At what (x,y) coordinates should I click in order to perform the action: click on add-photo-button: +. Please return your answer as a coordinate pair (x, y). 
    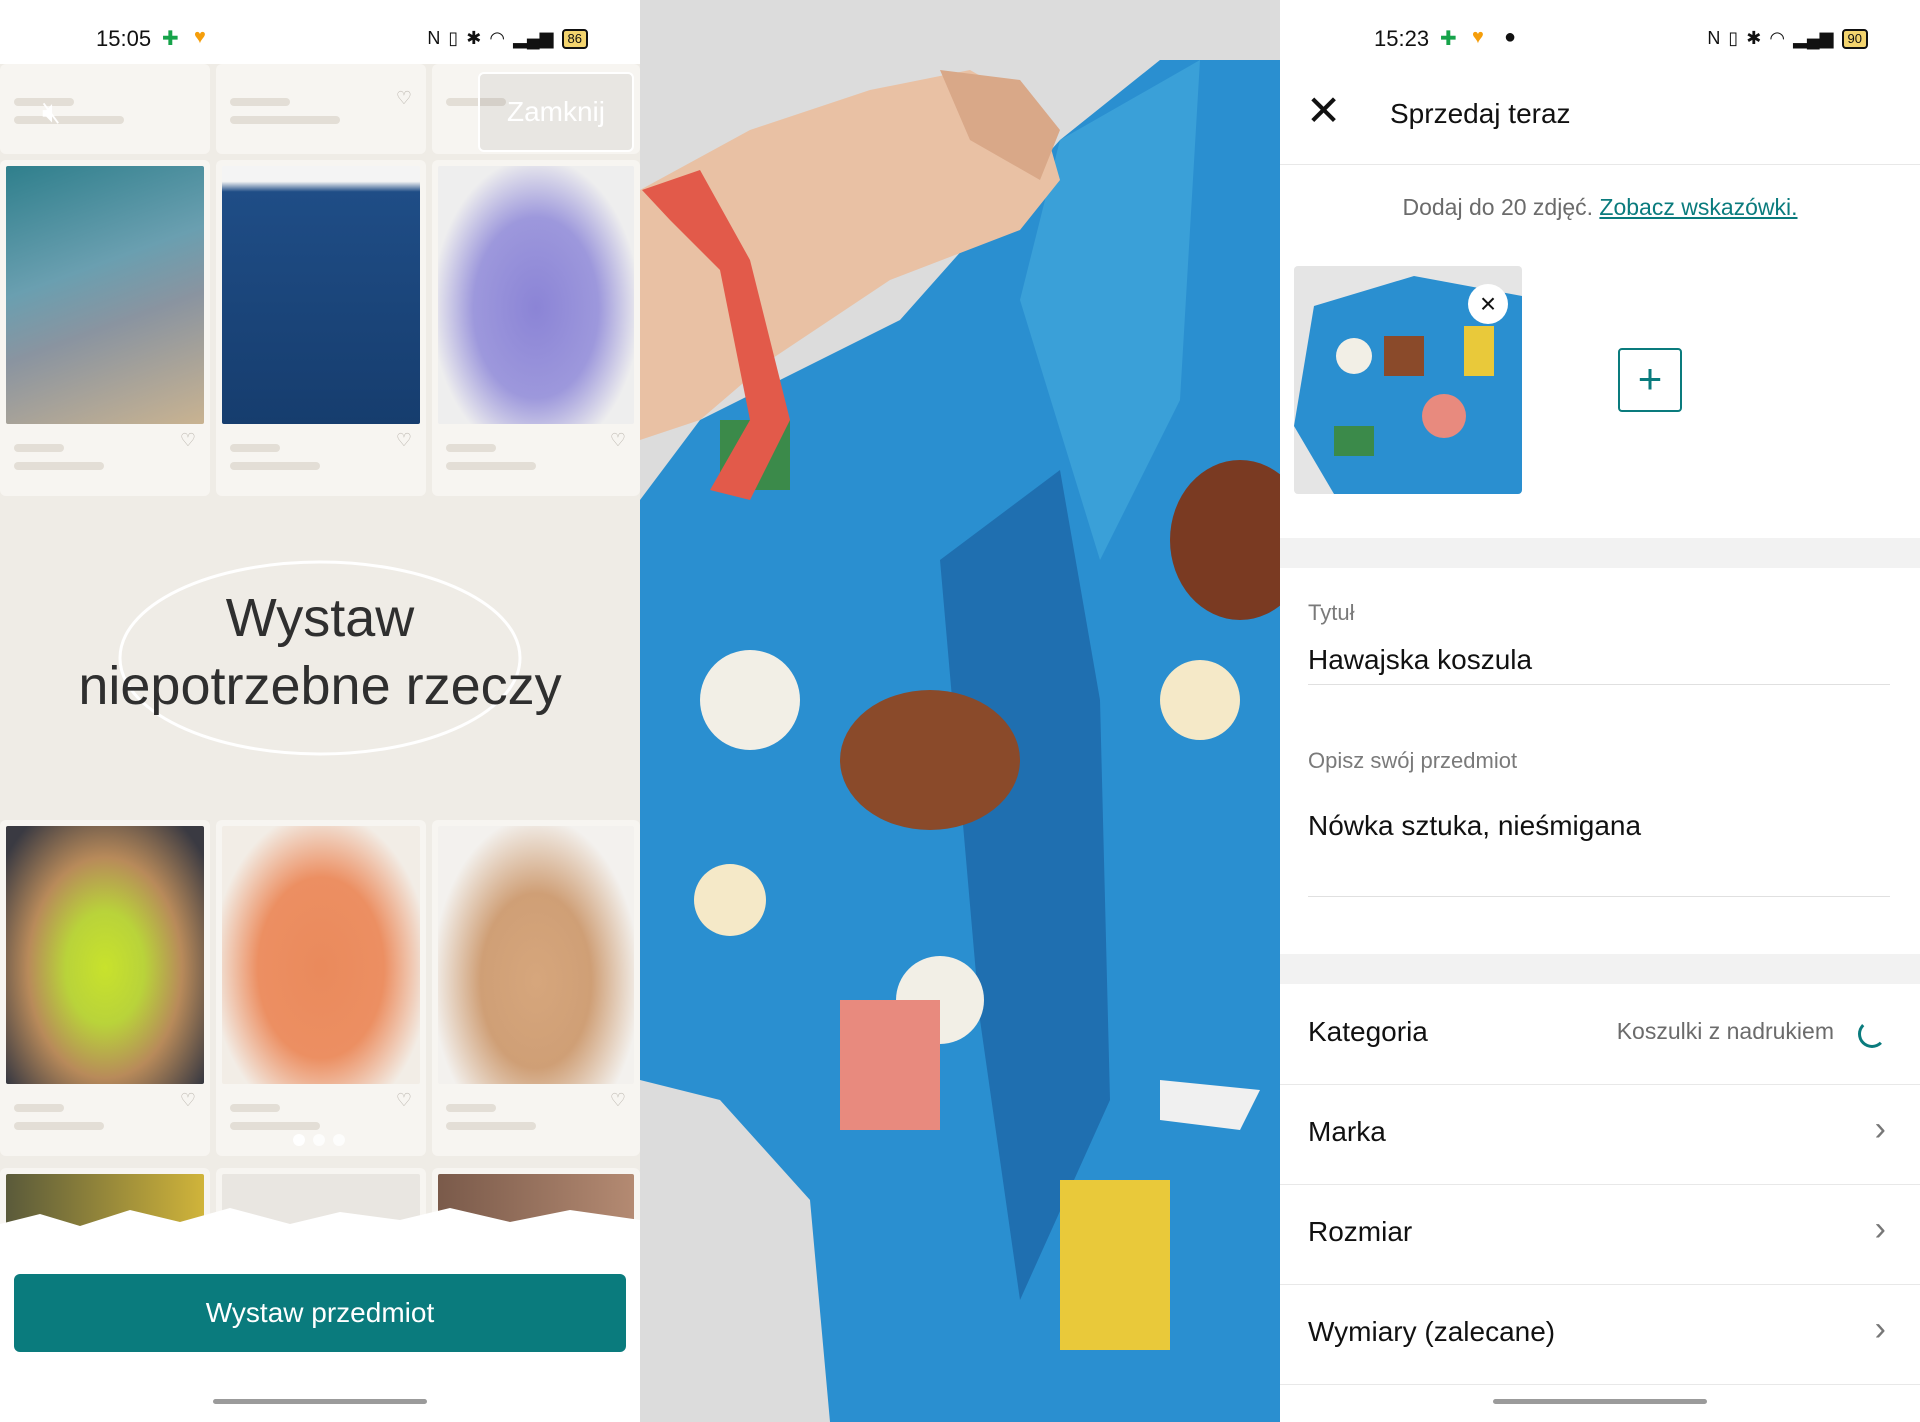
    Looking at the image, I should click on (1650, 380).